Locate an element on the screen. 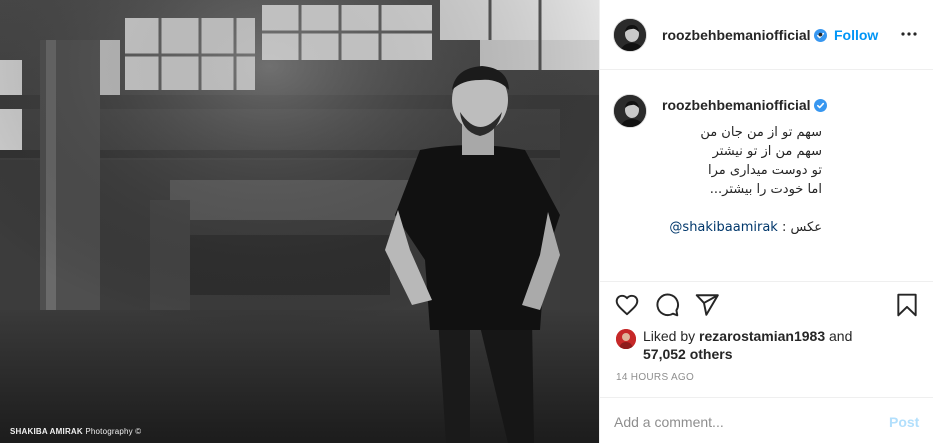 Image resolution: width=933 pixels, height=443 pixels. caption-photo-credit: عکس : @shakibaamirak is located at coordinates (745, 227).